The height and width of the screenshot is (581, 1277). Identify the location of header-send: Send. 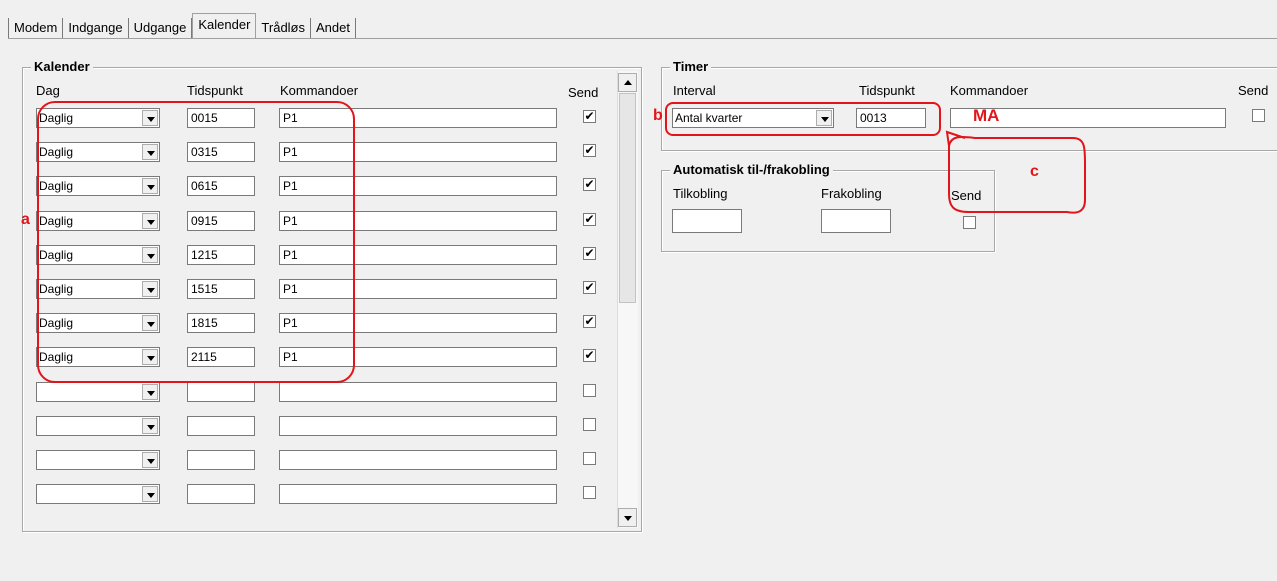
(583, 92).